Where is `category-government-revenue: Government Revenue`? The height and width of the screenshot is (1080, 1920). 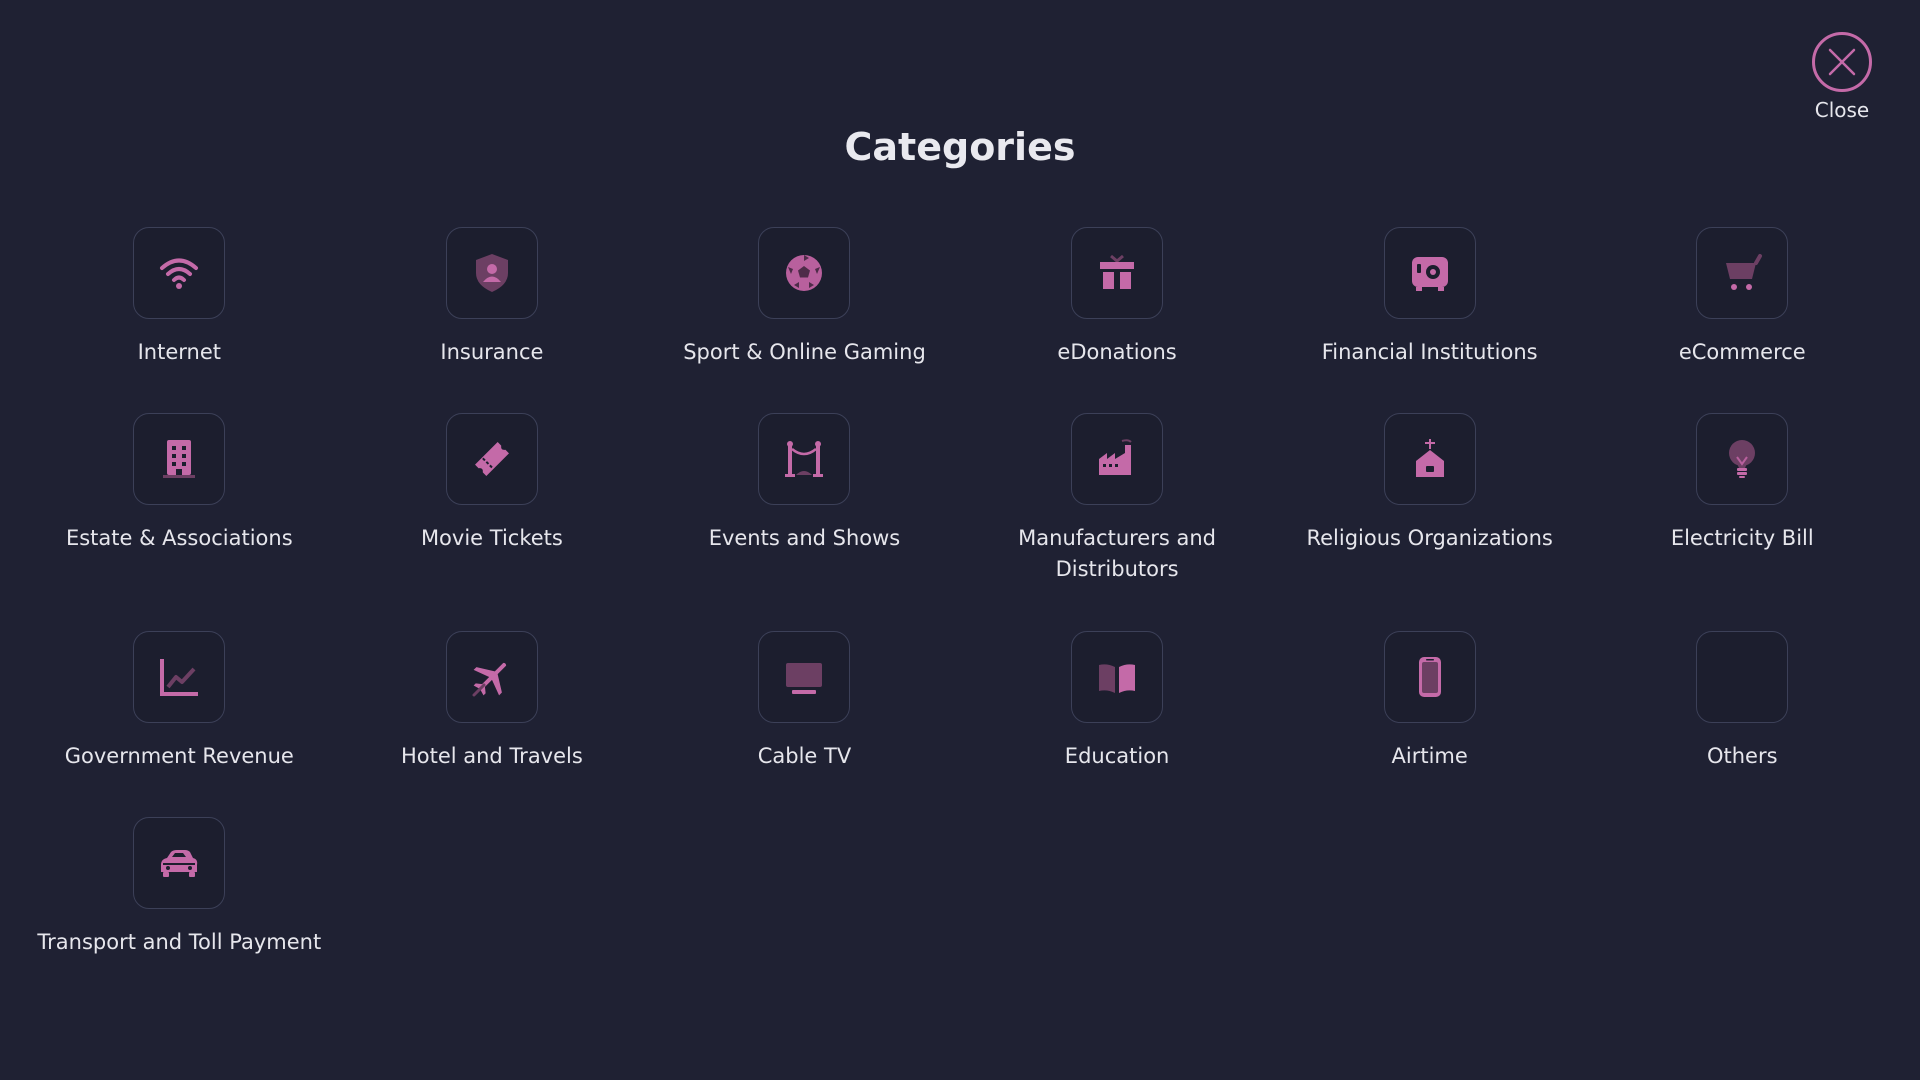 category-government-revenue: Government Revenue is located at coordinates (179, 724).